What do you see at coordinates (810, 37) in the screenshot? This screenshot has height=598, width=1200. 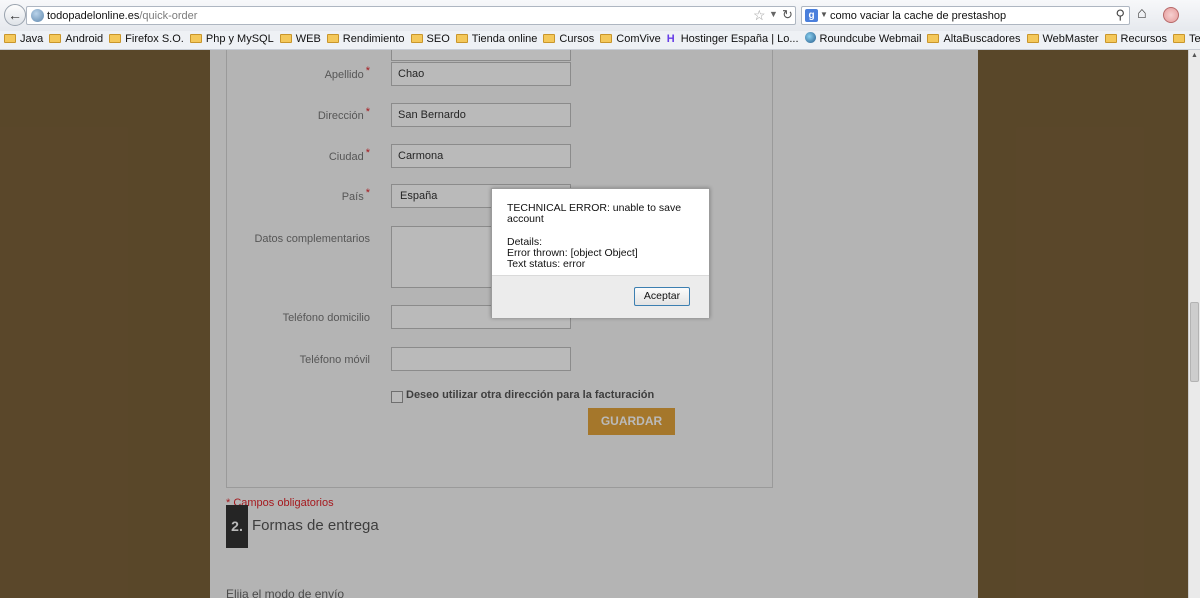 I see `roundcube-icon` at bounding box center [810, 37].